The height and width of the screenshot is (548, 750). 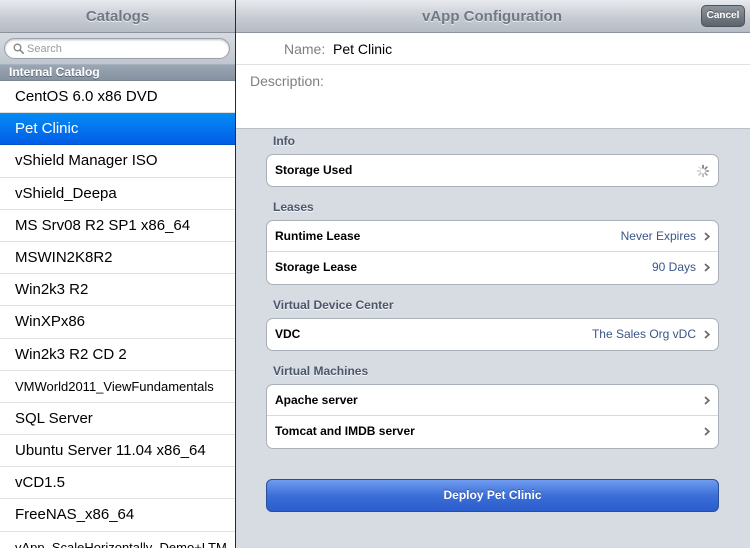 I want to click on vapp-form: Name: Pet Clinic Description:, so click(x=493, y=81).